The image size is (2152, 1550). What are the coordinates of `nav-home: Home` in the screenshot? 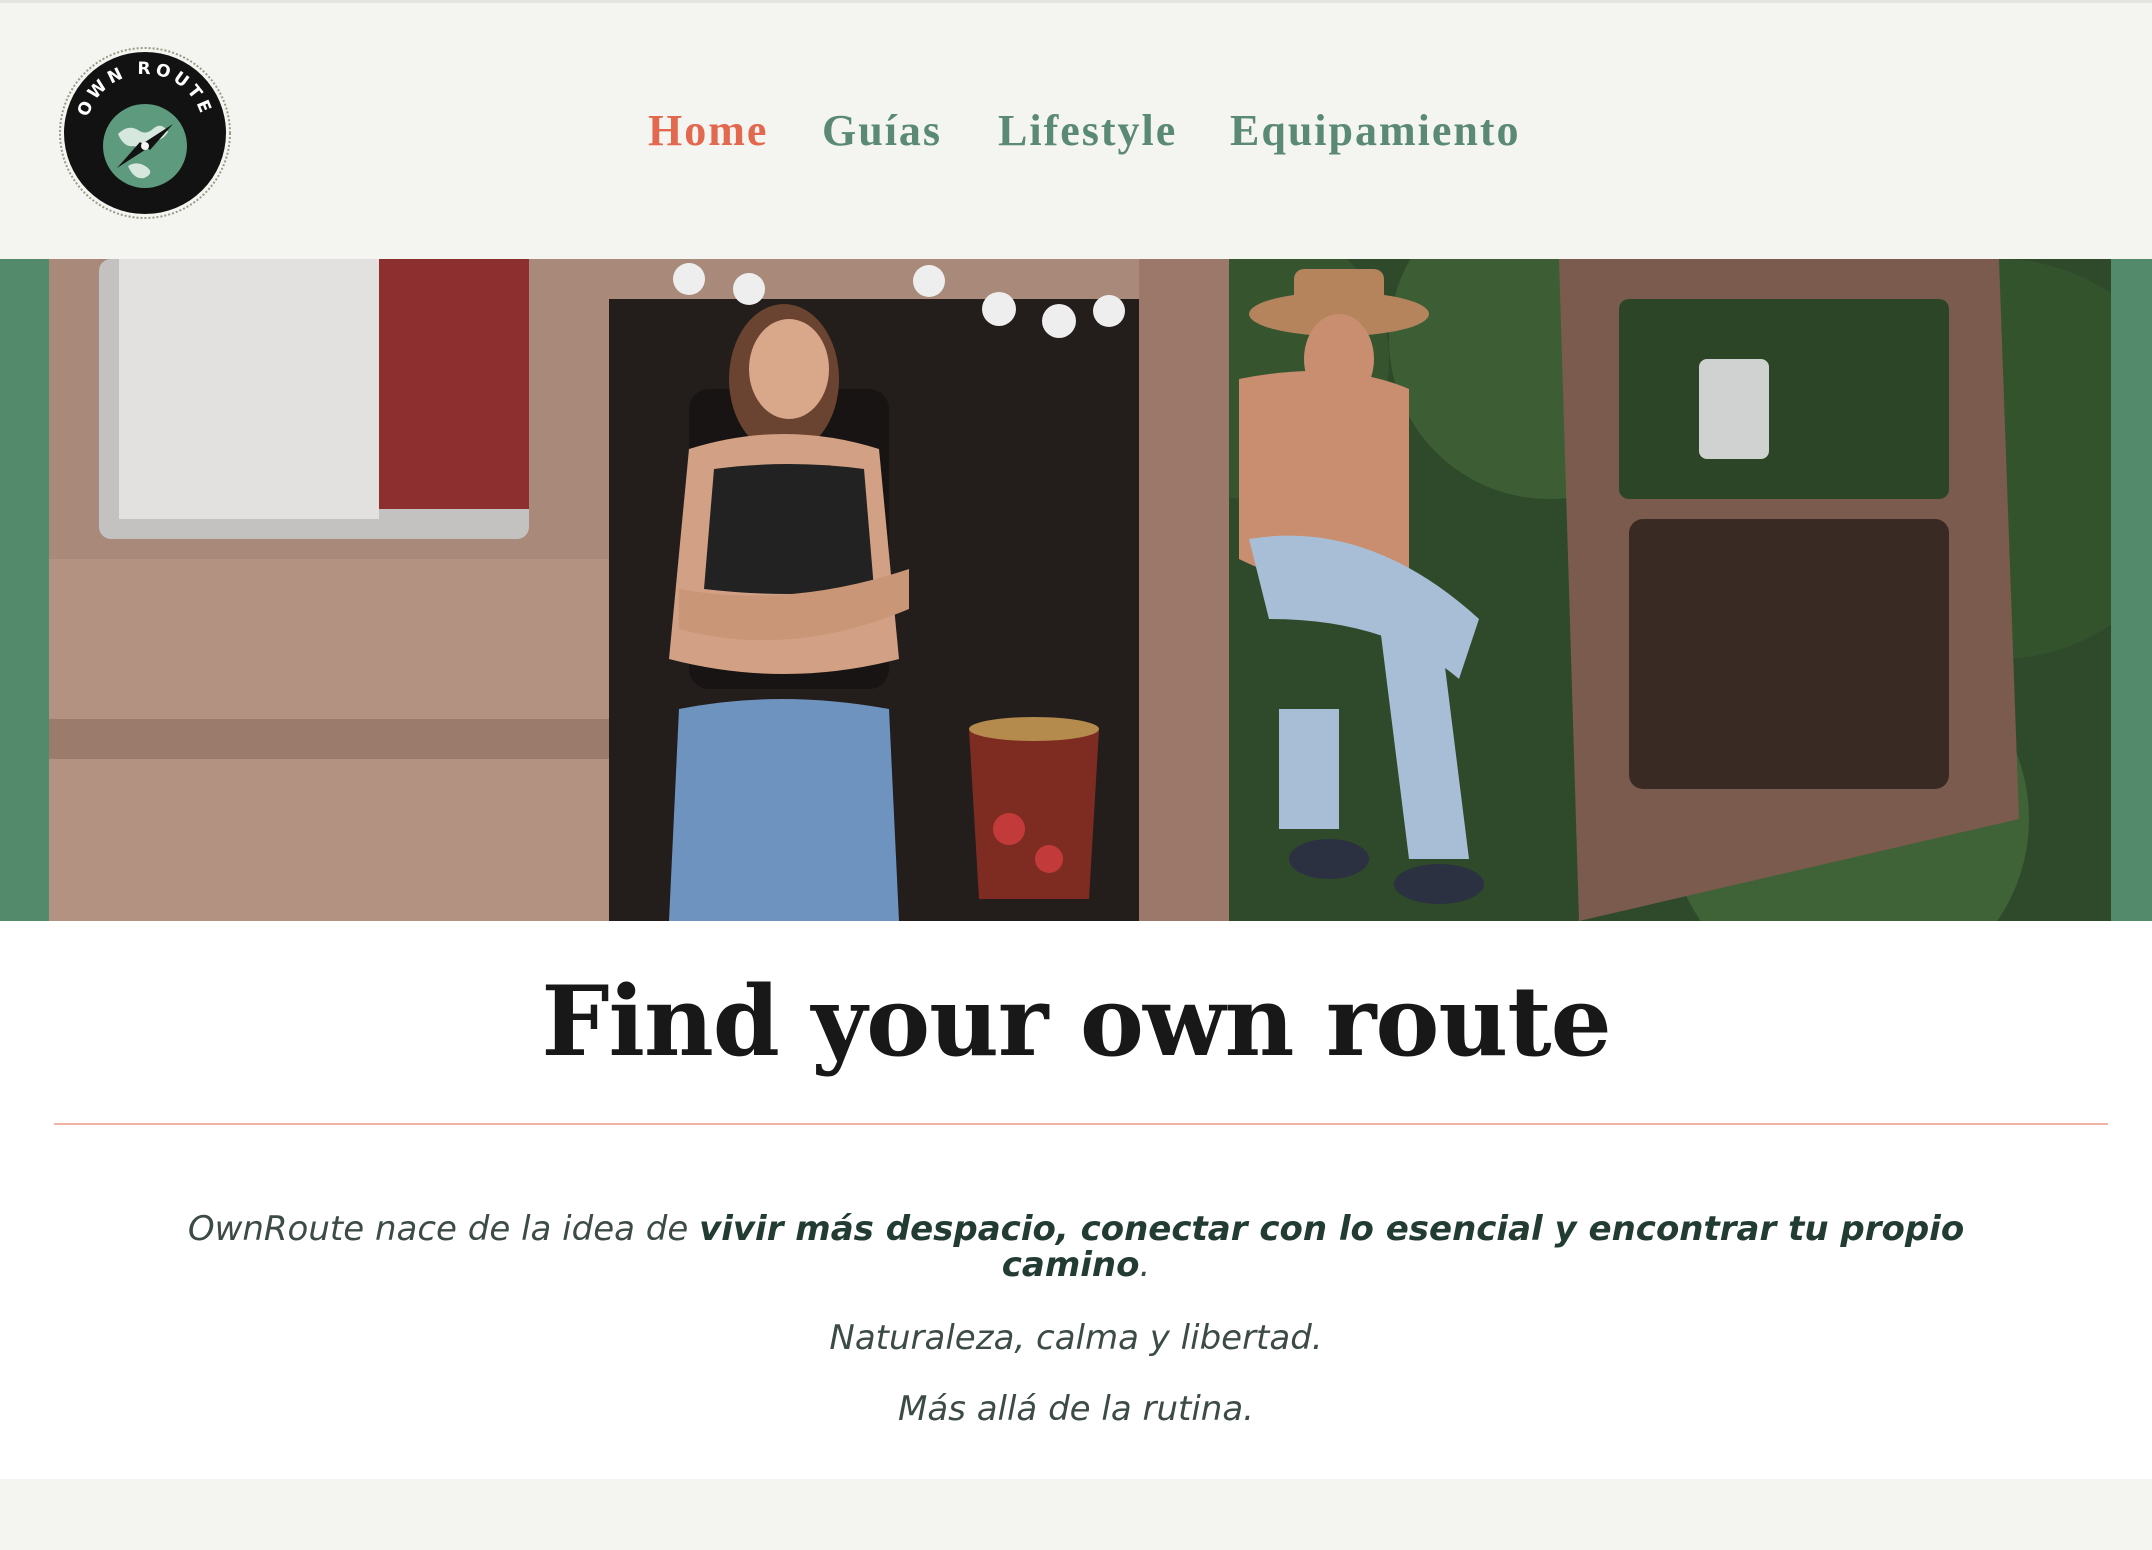 It's located at (708, 130).